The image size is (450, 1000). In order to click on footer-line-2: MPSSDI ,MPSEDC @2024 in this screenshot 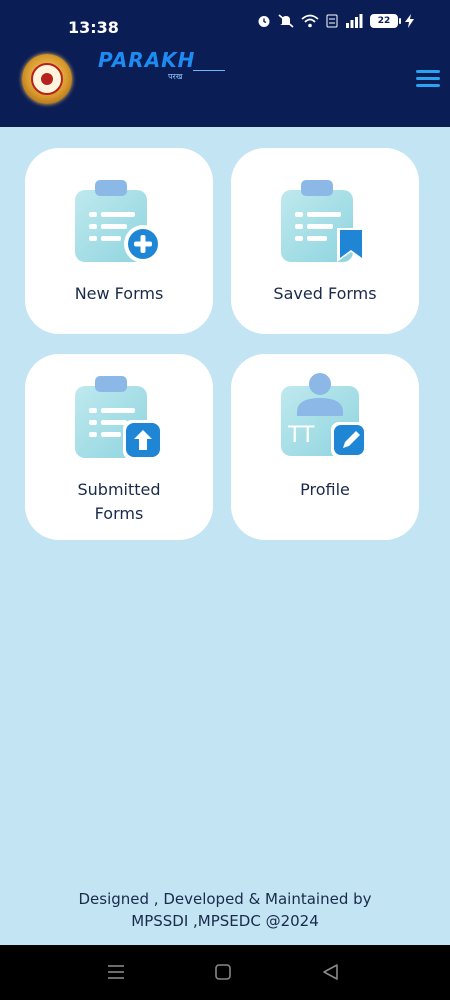, I will do `click(225, 921)`.